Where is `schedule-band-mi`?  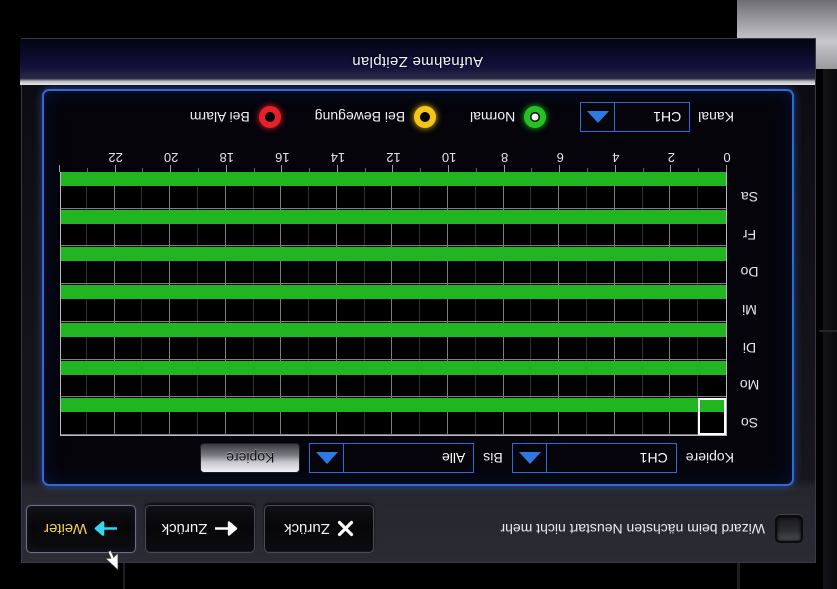
schedule-band-mi is located at coordinates (393, 292).